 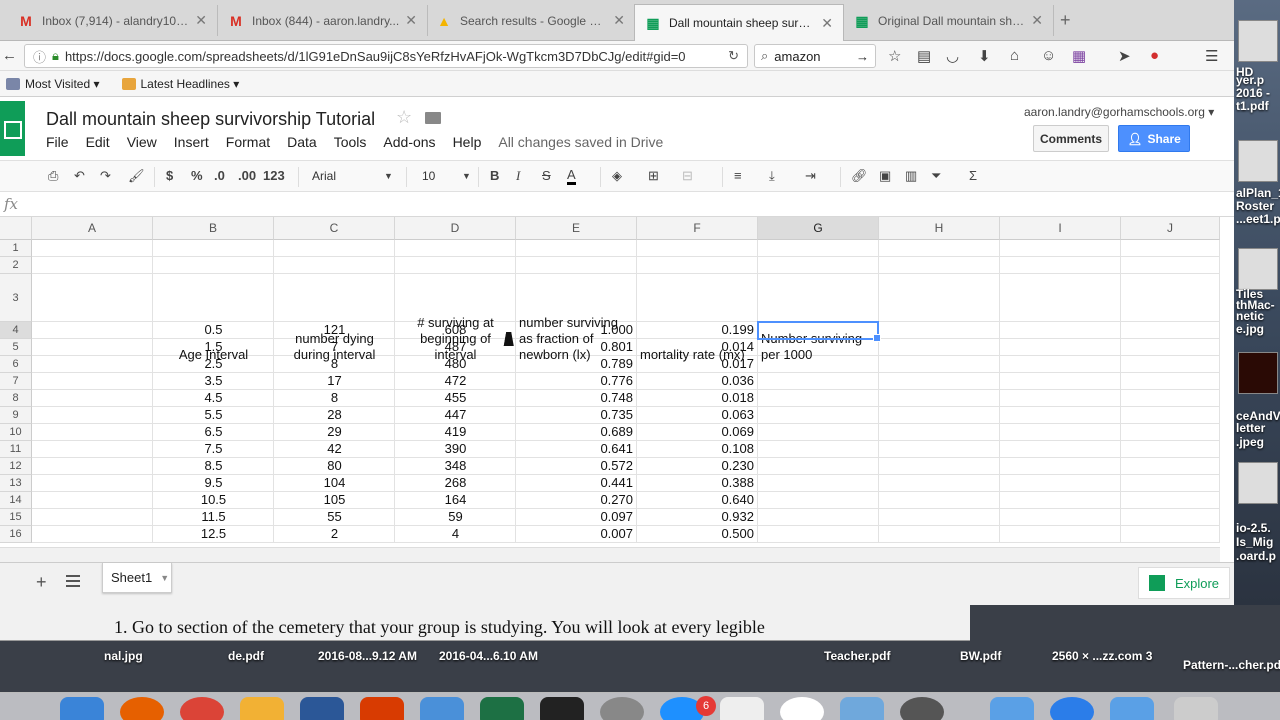 What do you see at coordinates (334, 415) in the screenshot?
I see `data-cell: 28` at bounding box center [334, 415].